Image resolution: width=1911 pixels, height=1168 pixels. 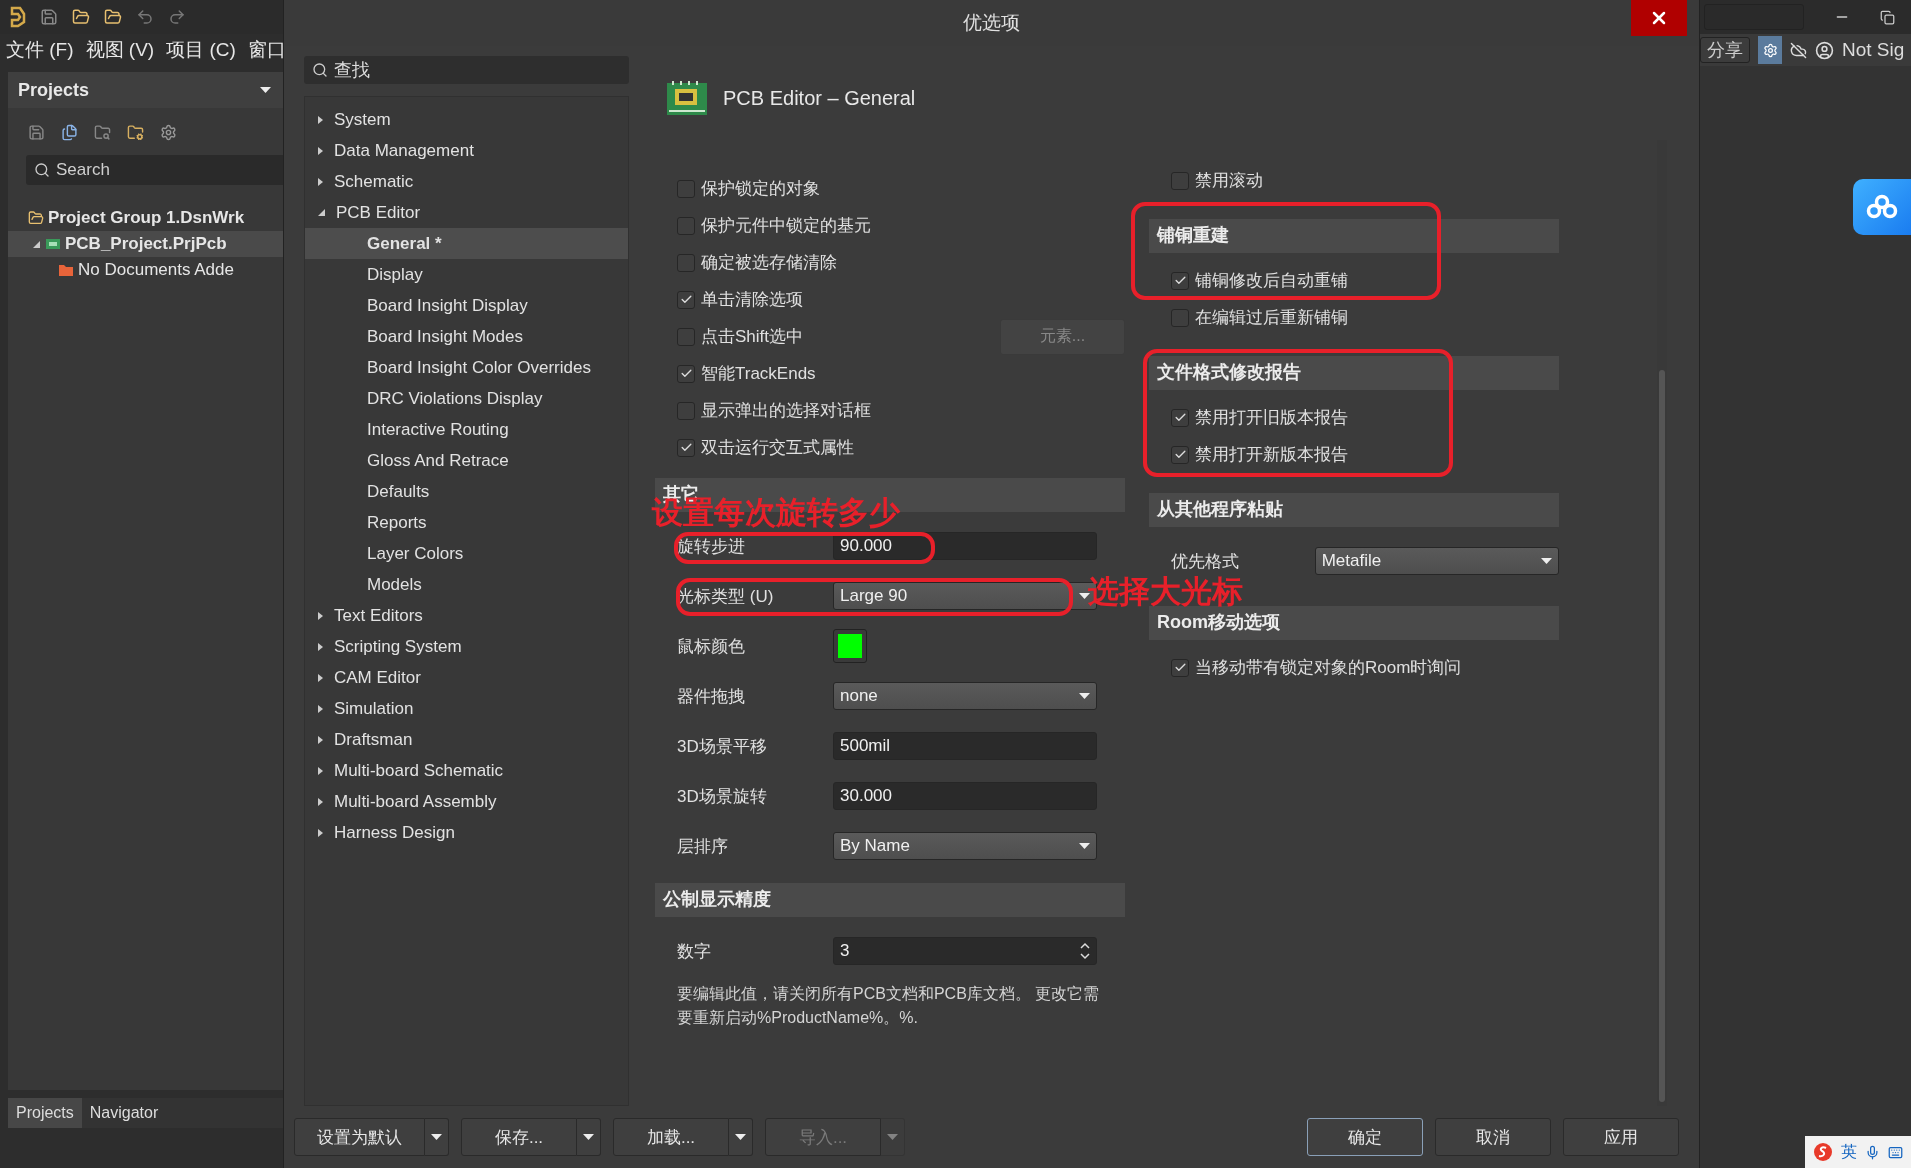 I want to click on input-field: 30.000, so click(x=965, y=796).